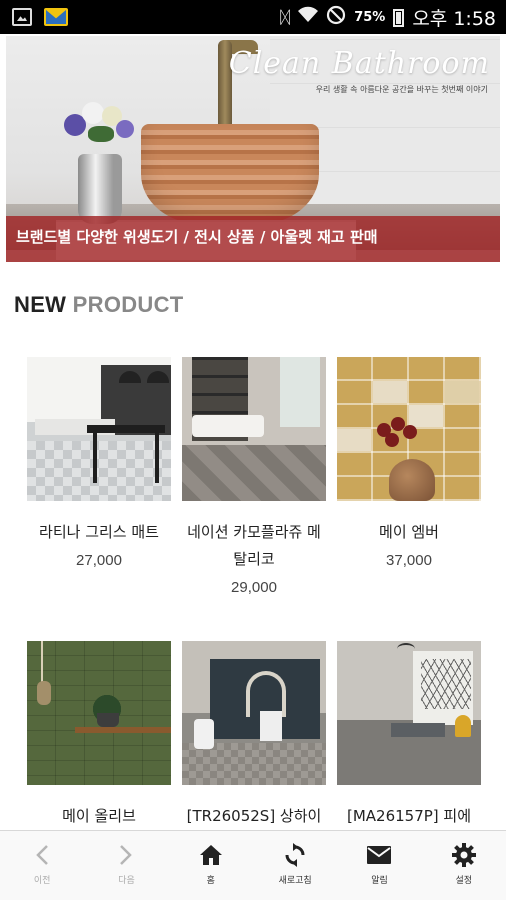 This screenshot has width=506, height=900. I want to click on product-card: [TR26052S] 상하이, so click(254, 735).